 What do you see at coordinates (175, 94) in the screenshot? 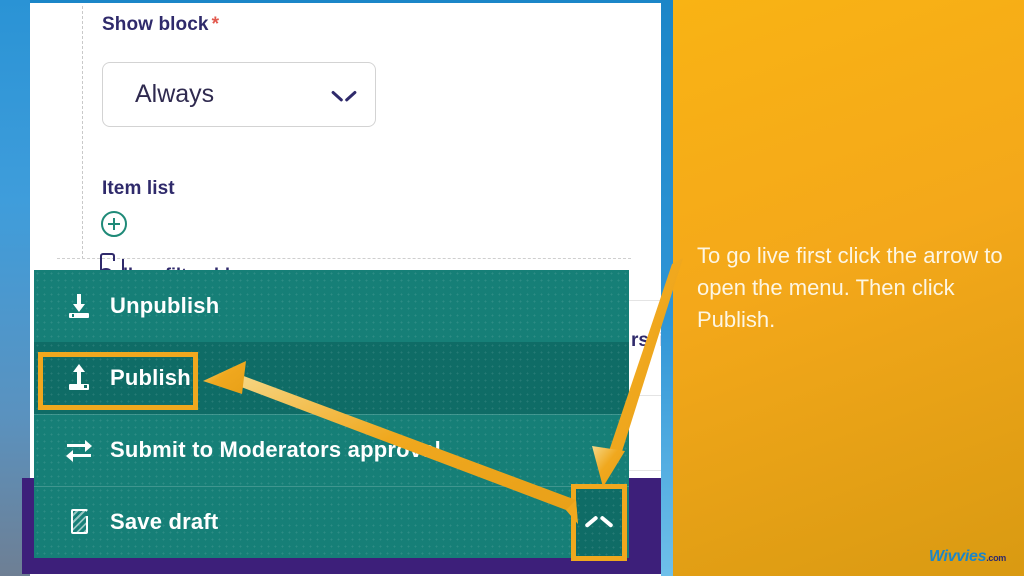
I see `show-block-selected-value: Always` at bounding box center [175, 94].